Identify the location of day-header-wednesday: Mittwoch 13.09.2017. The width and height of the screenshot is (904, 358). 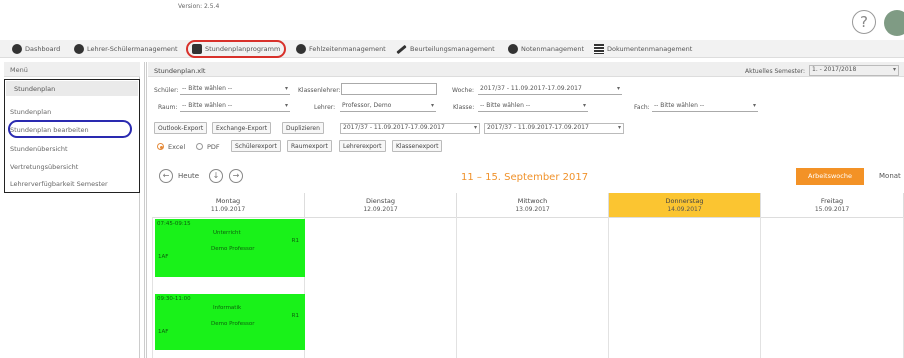
(533, 205).